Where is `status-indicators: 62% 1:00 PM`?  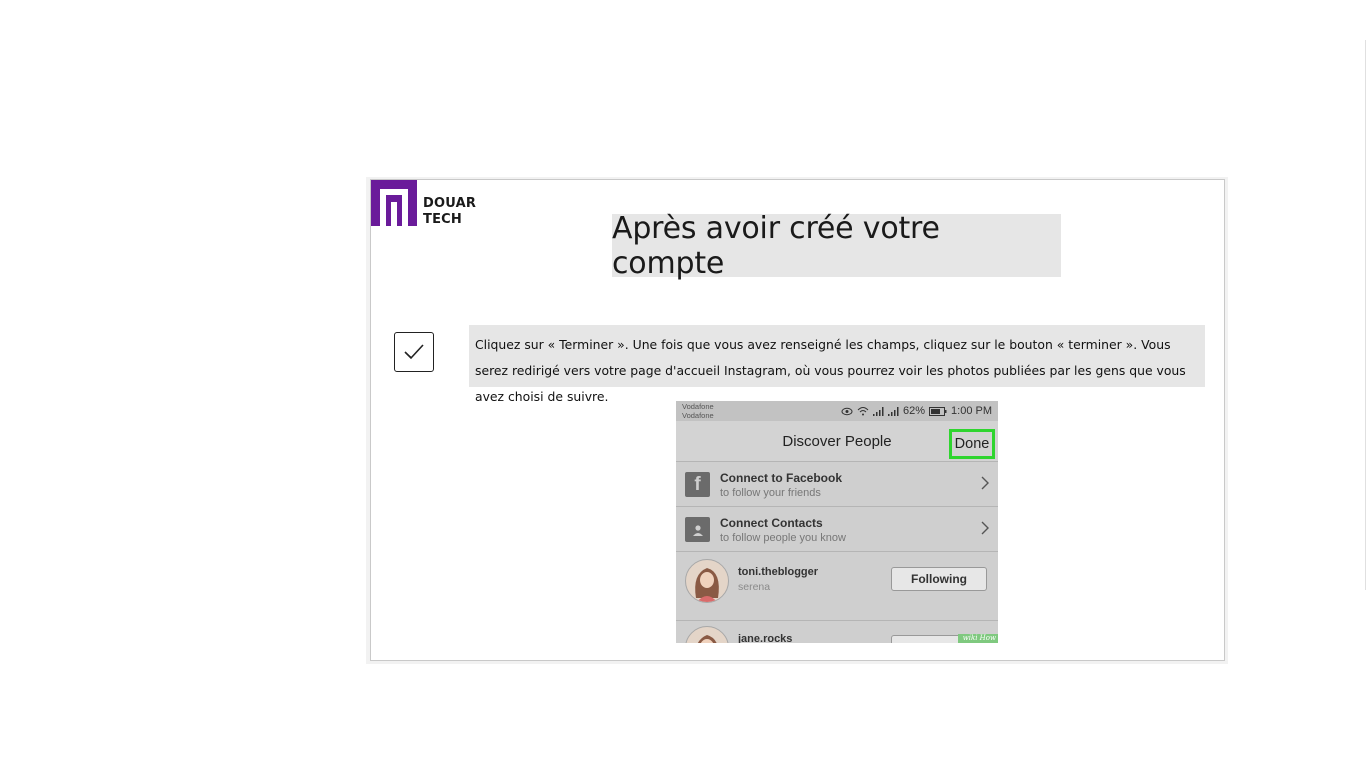
status-indicators: 62% 1:00 PM is located at coordinates (916, 411).